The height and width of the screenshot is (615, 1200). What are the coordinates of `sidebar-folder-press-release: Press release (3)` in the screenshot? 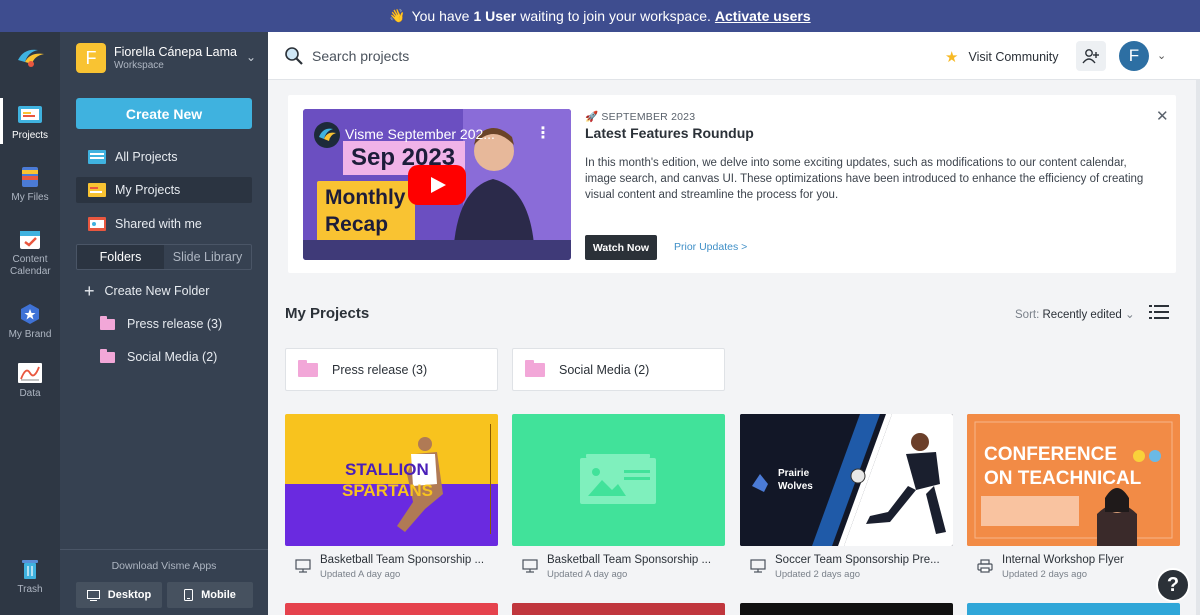 It's located at (153, 324).